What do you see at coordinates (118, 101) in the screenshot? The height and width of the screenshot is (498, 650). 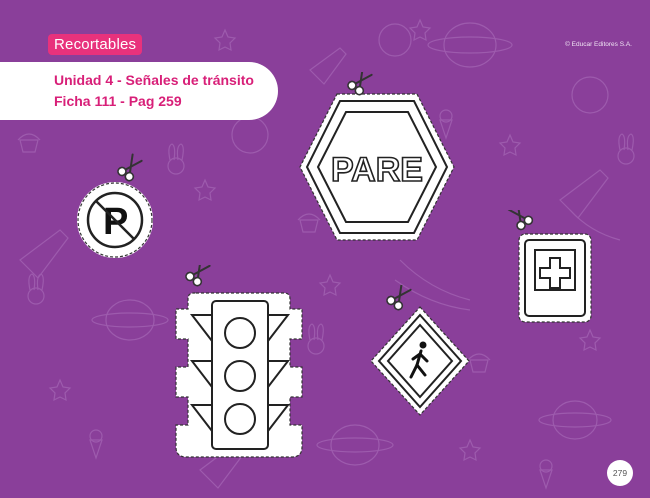 I see `worksheet-reference: Ficha 111 - Pag 259` at bounding box center [118, 101].